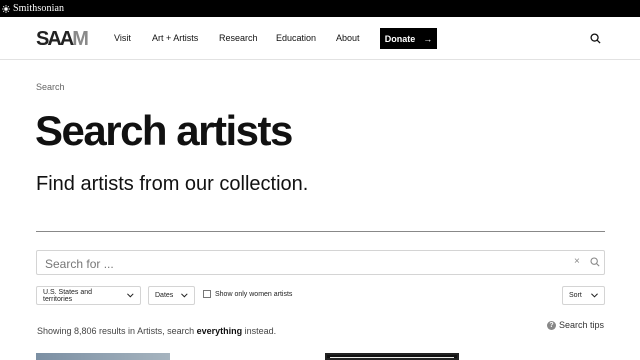 This screenshot has height=360, width=640. What do you see at coordinates (296, 38) in the screenshot?
I see `nav-education: Education` at bounding box center [296, 38].